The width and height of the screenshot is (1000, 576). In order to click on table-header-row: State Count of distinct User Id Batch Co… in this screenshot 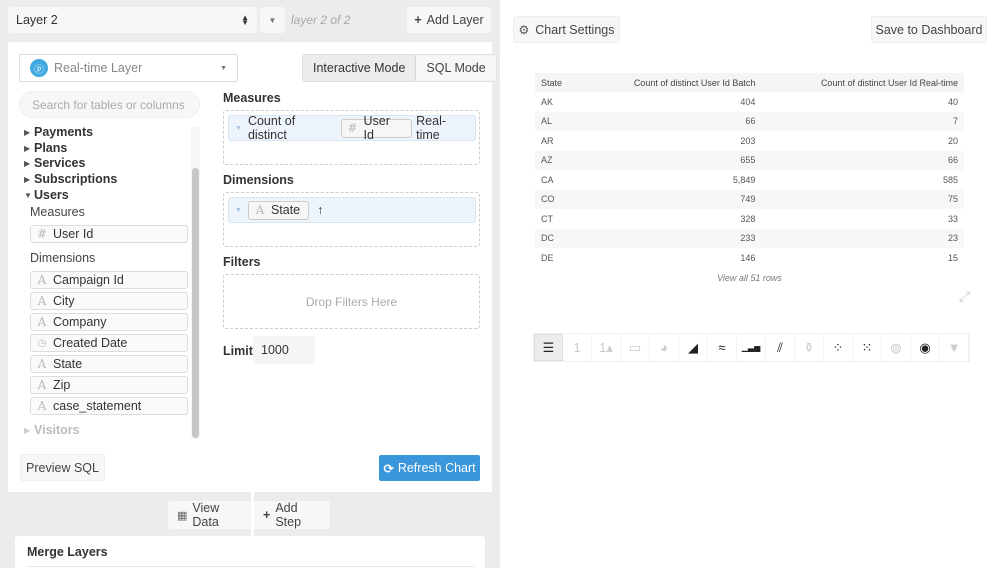, I will do `click(749, 82)`.